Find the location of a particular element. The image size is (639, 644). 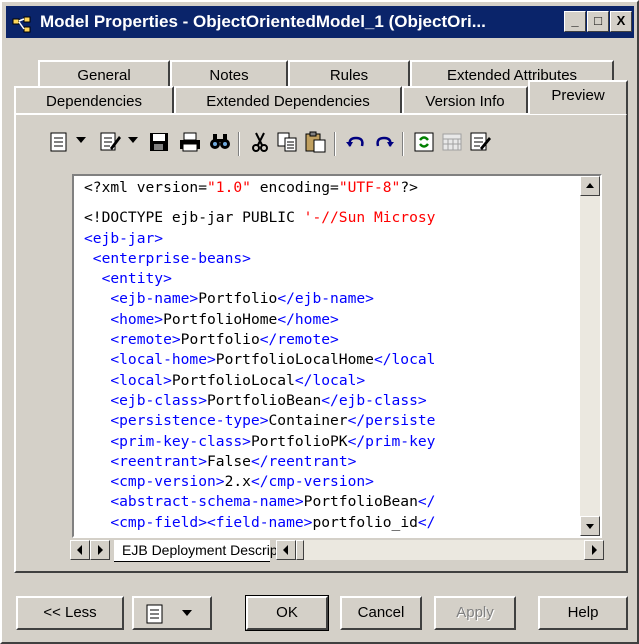

code-token: '-//Sun Microsy is located at coordinates (369, 218).